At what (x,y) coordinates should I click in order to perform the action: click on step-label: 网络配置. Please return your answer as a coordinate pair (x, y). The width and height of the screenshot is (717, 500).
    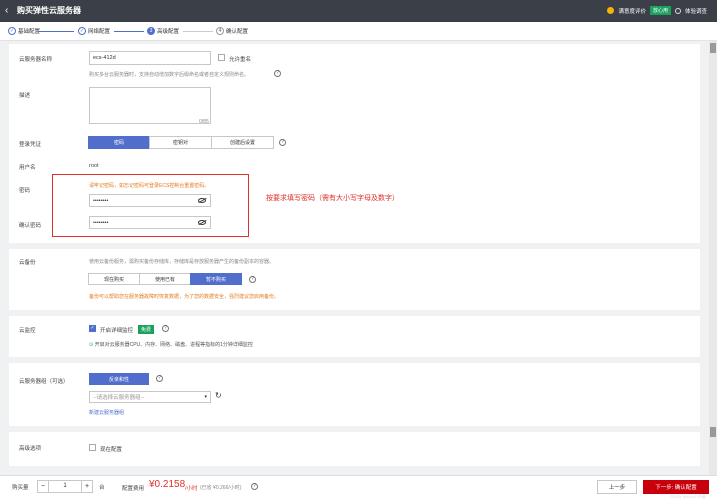
    Looking at the image, I should click on (99, 32).